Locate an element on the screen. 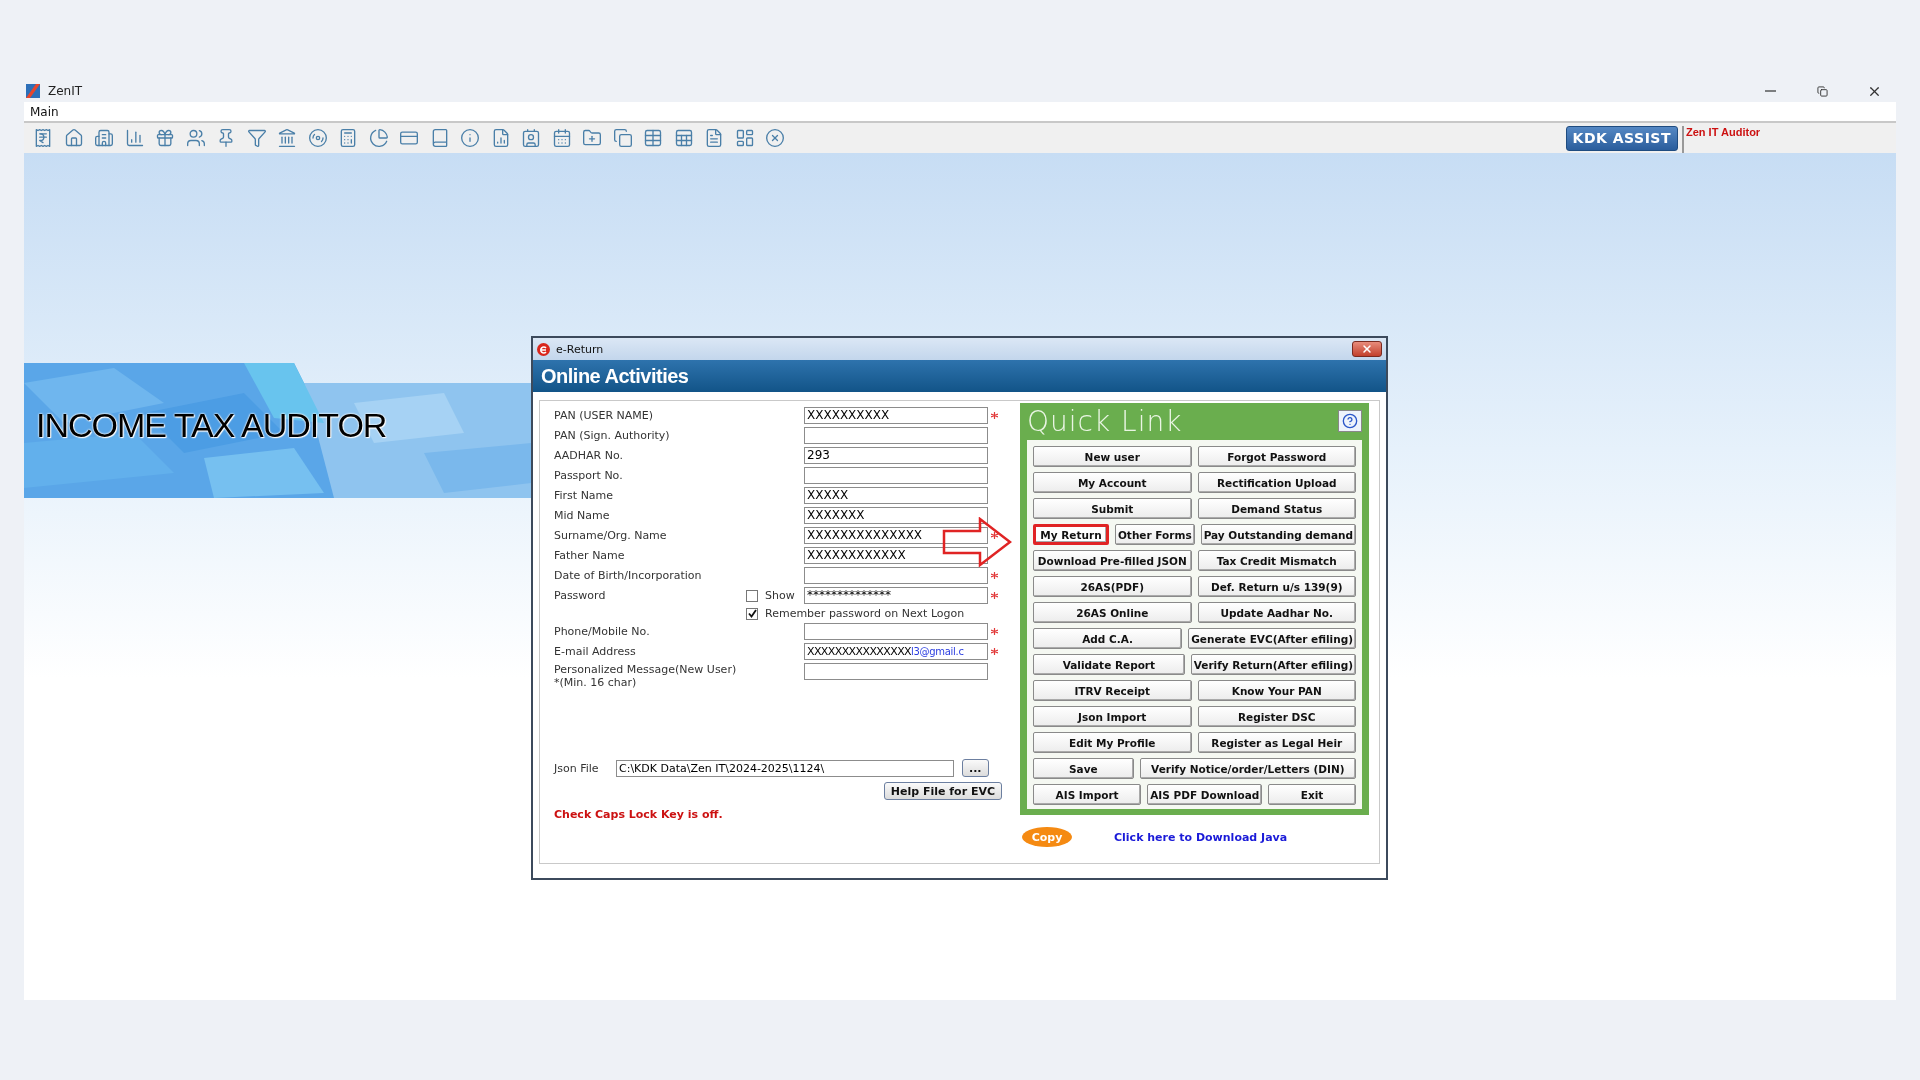 Image resolution: width=1920 pixels, height=1080 pixels. field-label: Phone/Mobile No. is located at coordinates (602, 631).